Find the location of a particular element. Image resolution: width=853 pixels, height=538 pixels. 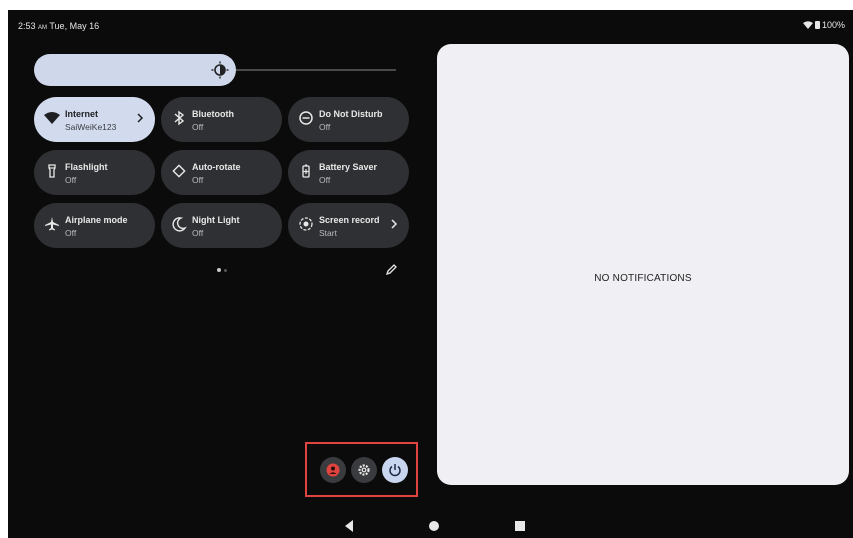

tile-sublabel: Start is located at coordinates (328, 233).